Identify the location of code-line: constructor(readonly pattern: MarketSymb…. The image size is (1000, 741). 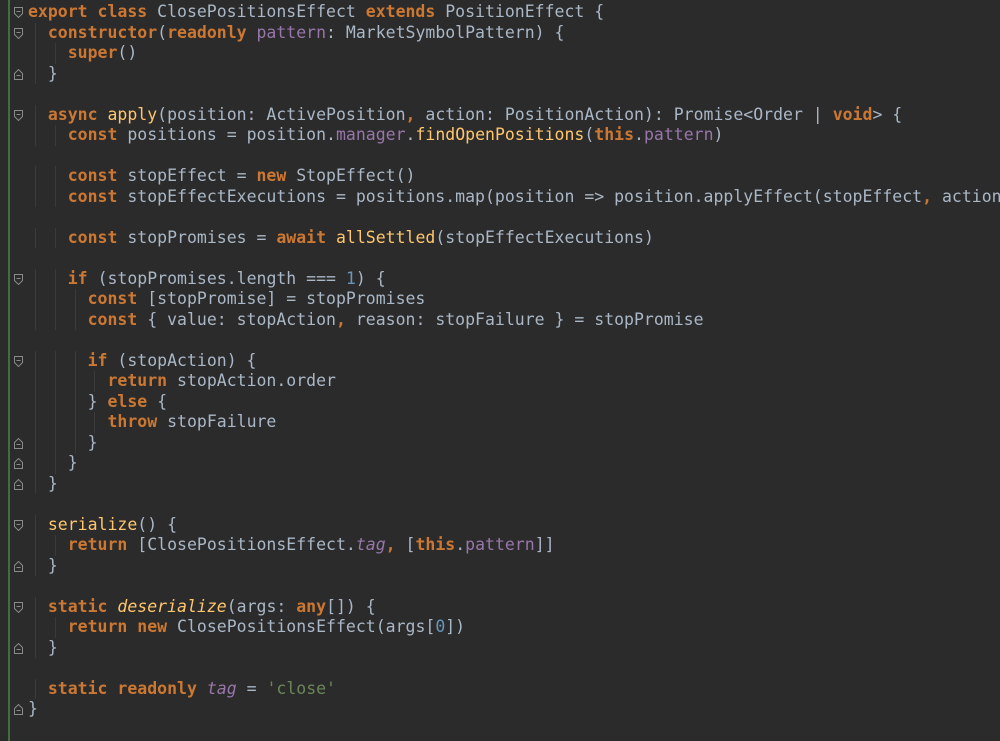
(514, 32).